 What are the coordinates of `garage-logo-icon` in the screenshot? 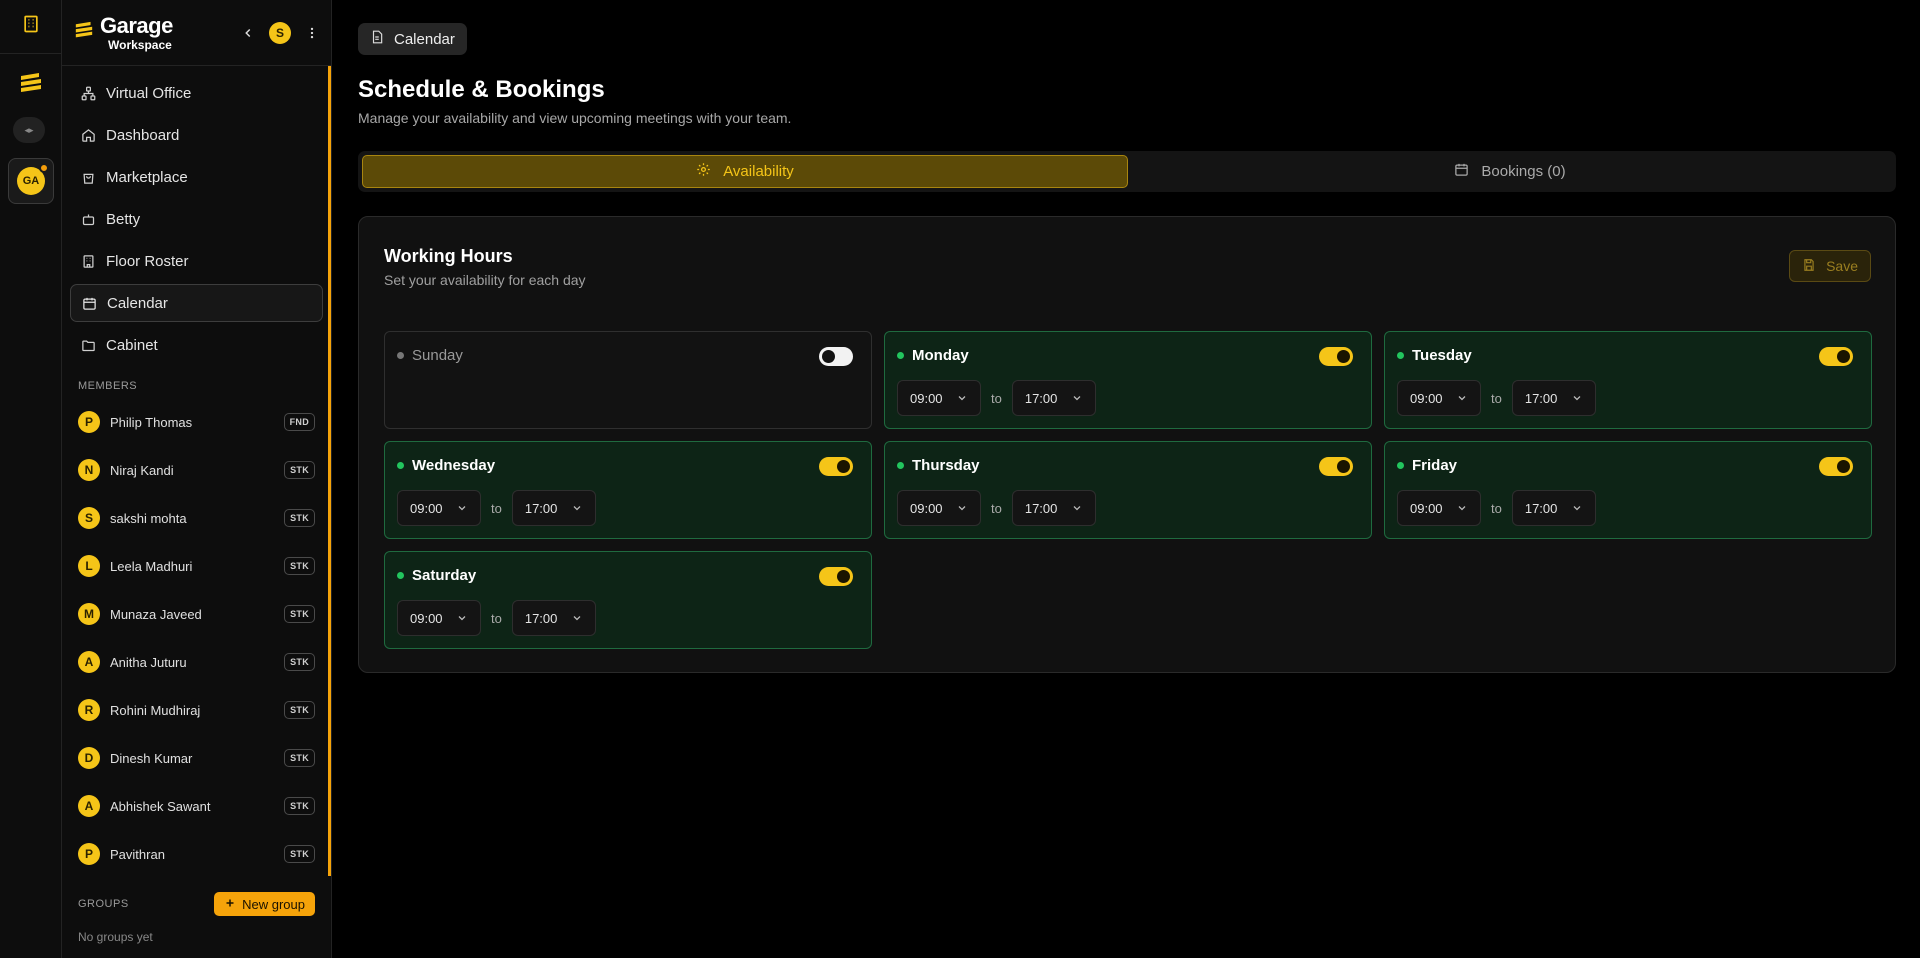 It's located at (31, 83).